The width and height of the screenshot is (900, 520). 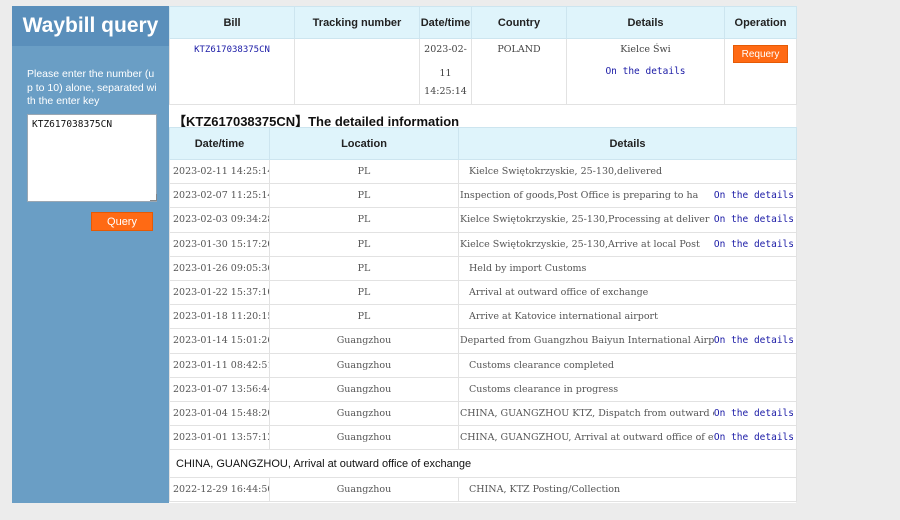 I want to click on row-datetime: 2023-01-11 08:42:51, so click(x=219, y=365).